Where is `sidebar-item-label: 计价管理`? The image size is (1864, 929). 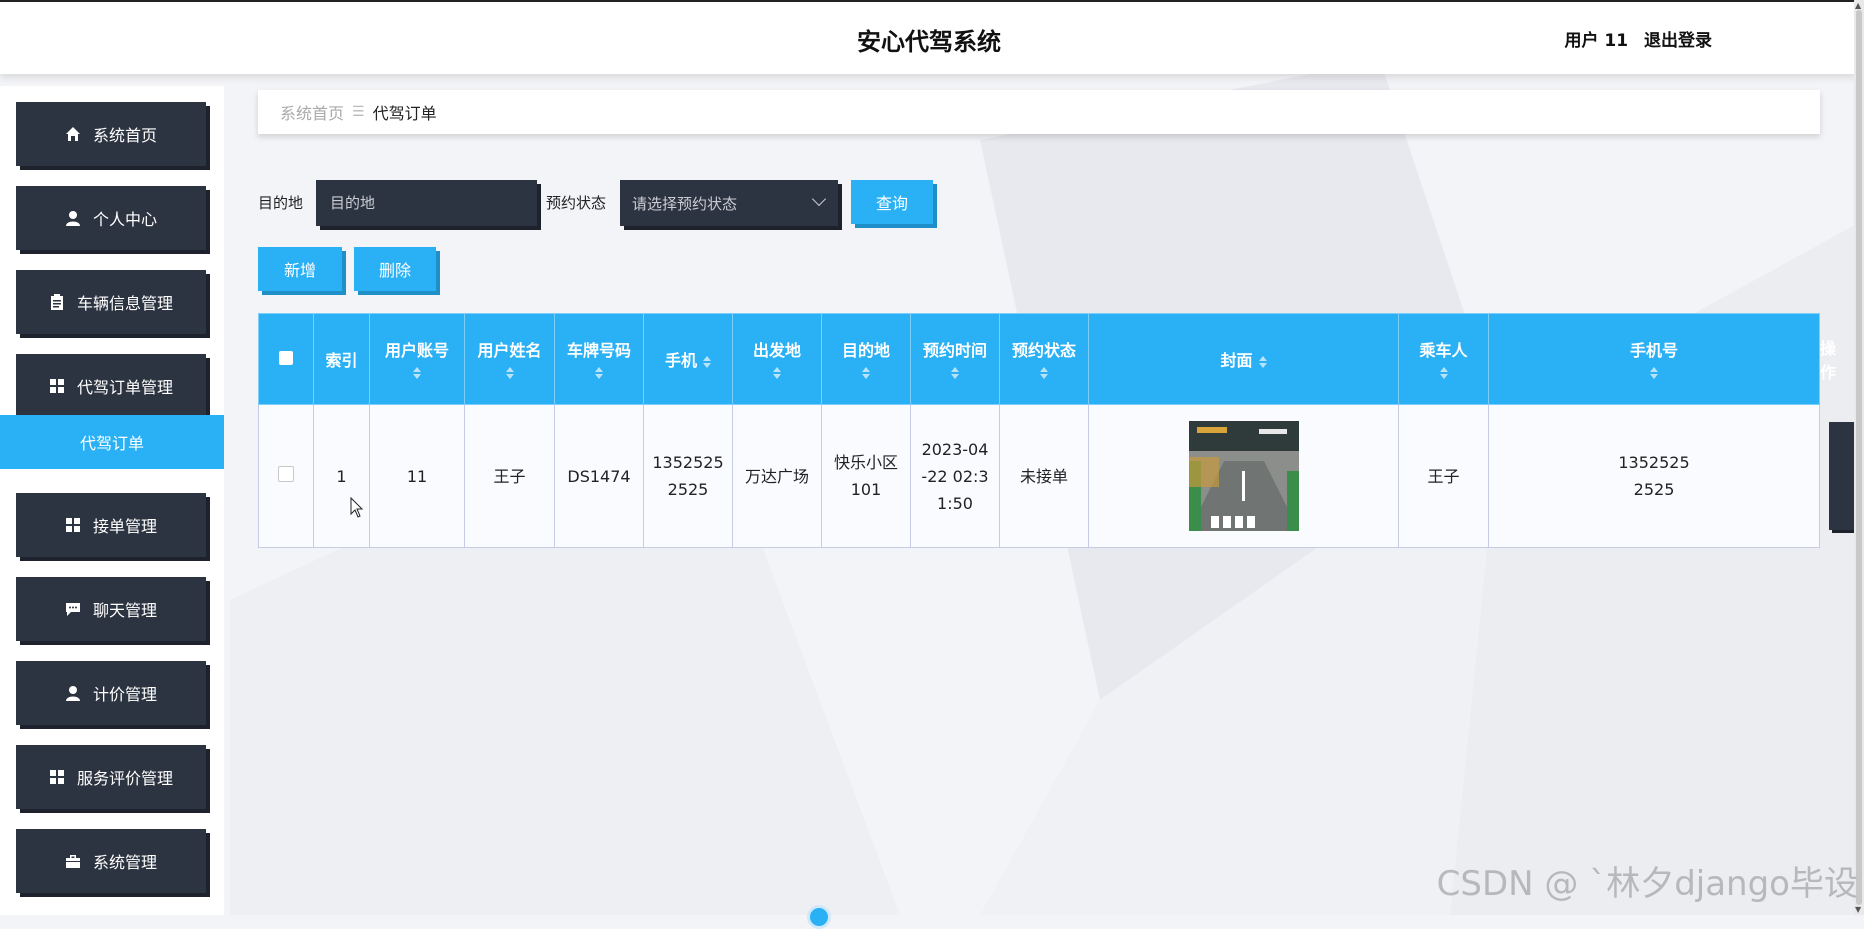 sidebar-item-label: 计价管理 is located at coordinates (124, 694).